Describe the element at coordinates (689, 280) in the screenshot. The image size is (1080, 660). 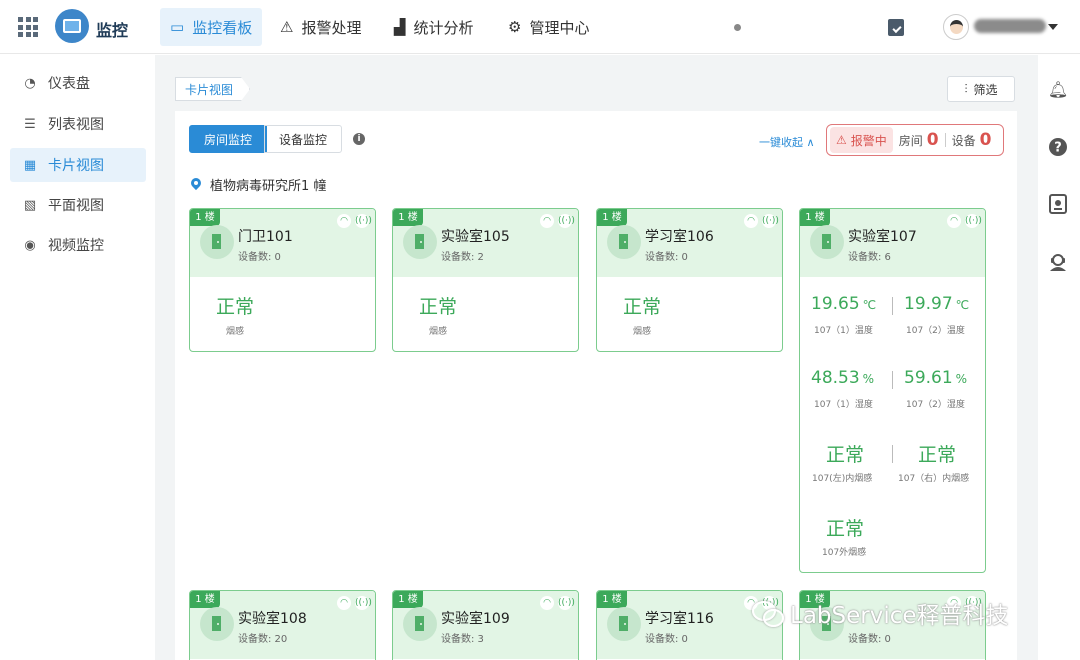
I see `room-card: 1 楼 ◠ ((·)) 学习室106 设备数: 0 正常 烟感` at that location.